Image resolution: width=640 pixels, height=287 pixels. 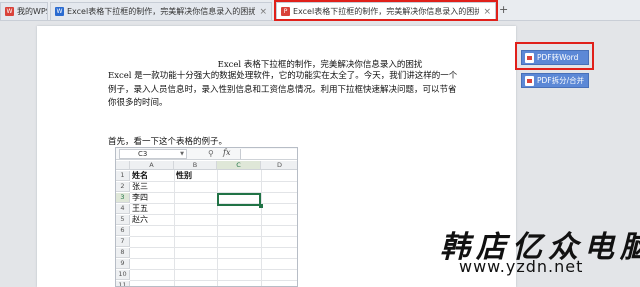 What do you see at coordinates (558, 57) in the screenshot?
I see `button-label: PDF转Word` at bounding box center [558, 57].